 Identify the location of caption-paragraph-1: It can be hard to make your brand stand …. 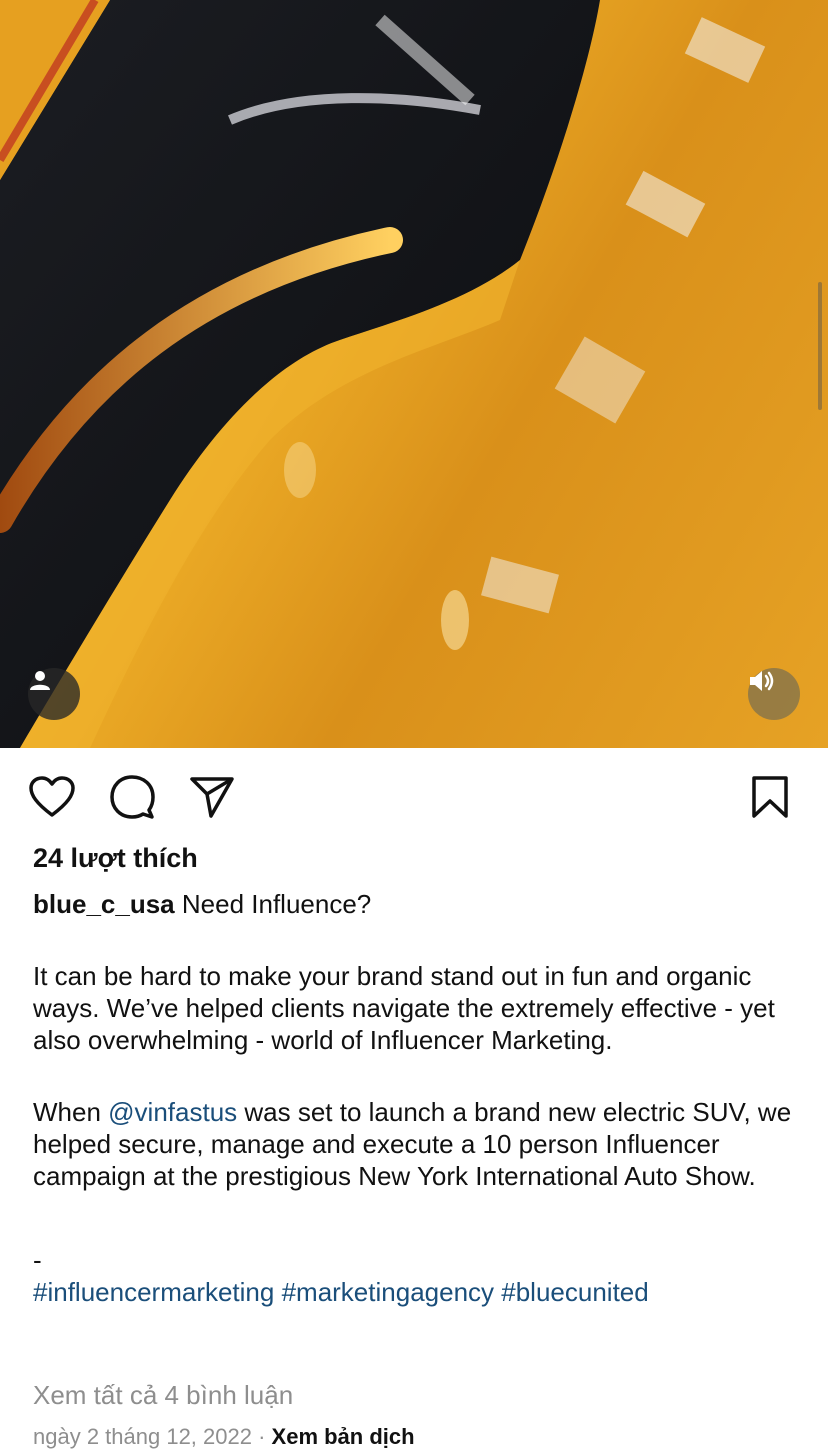
(404, 1008).